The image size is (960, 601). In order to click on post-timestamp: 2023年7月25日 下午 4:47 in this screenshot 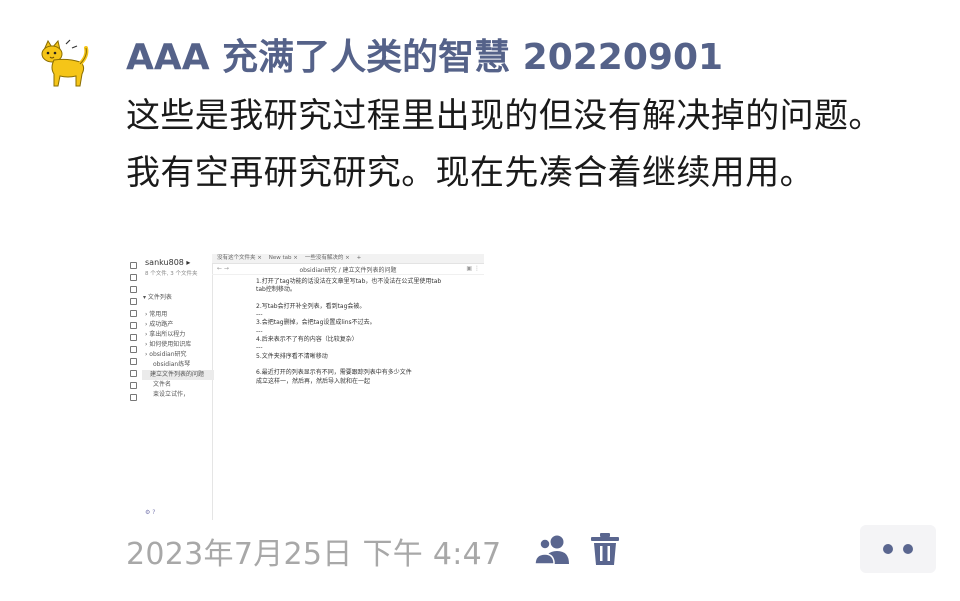, I will do `click(314, 554)`.